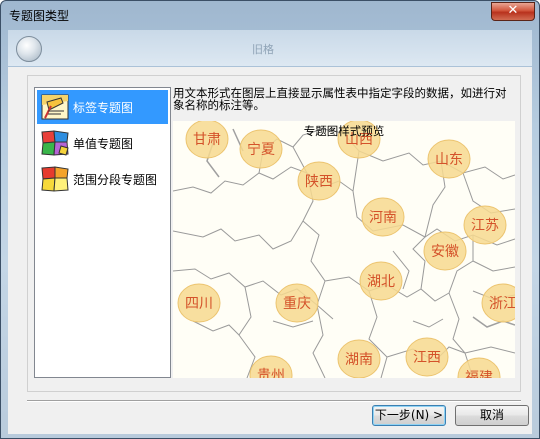 The height and width of the screenshot is (439, 540). Describe the element at coordinates (479, 374) in the screenshot. I see `label-text: 福建` at that location.